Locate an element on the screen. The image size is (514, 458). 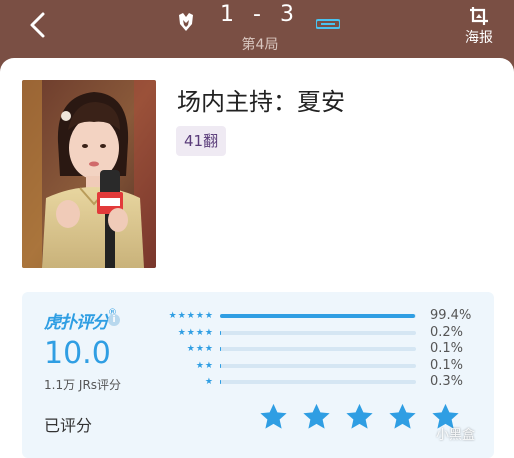
distribution-stars: ★★ is located at coordinates (204, 365).